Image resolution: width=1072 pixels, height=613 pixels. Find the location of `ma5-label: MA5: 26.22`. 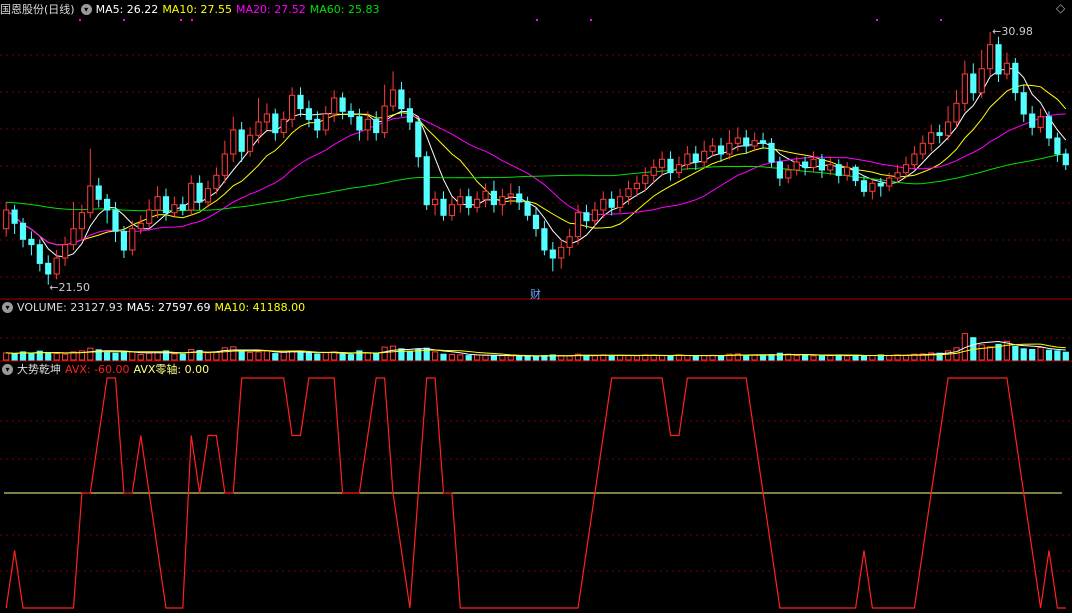

ma5-label: MA5: 26.22 is located at coordinates (127, 9).